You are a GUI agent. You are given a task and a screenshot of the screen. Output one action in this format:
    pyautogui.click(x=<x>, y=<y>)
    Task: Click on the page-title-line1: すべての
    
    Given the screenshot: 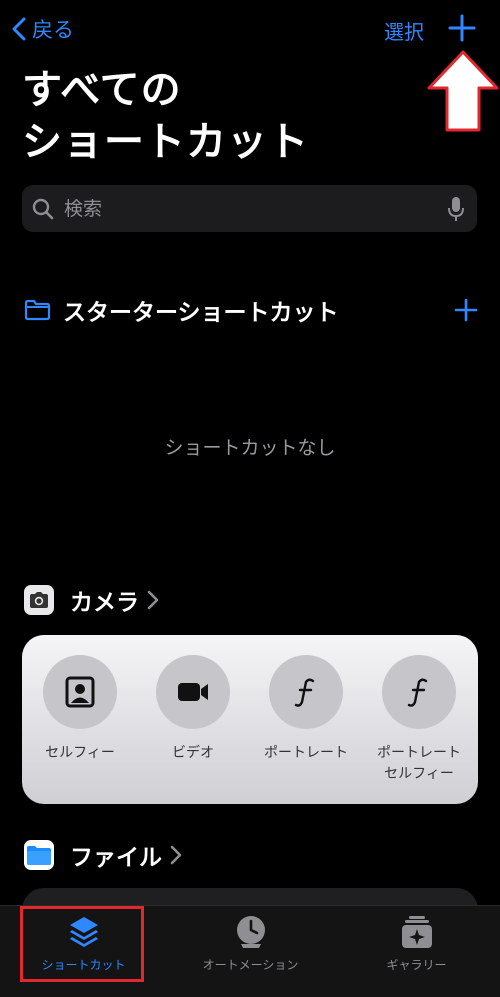 What is the action you would take?
    pyautogui.click(x=102, y=90)
    